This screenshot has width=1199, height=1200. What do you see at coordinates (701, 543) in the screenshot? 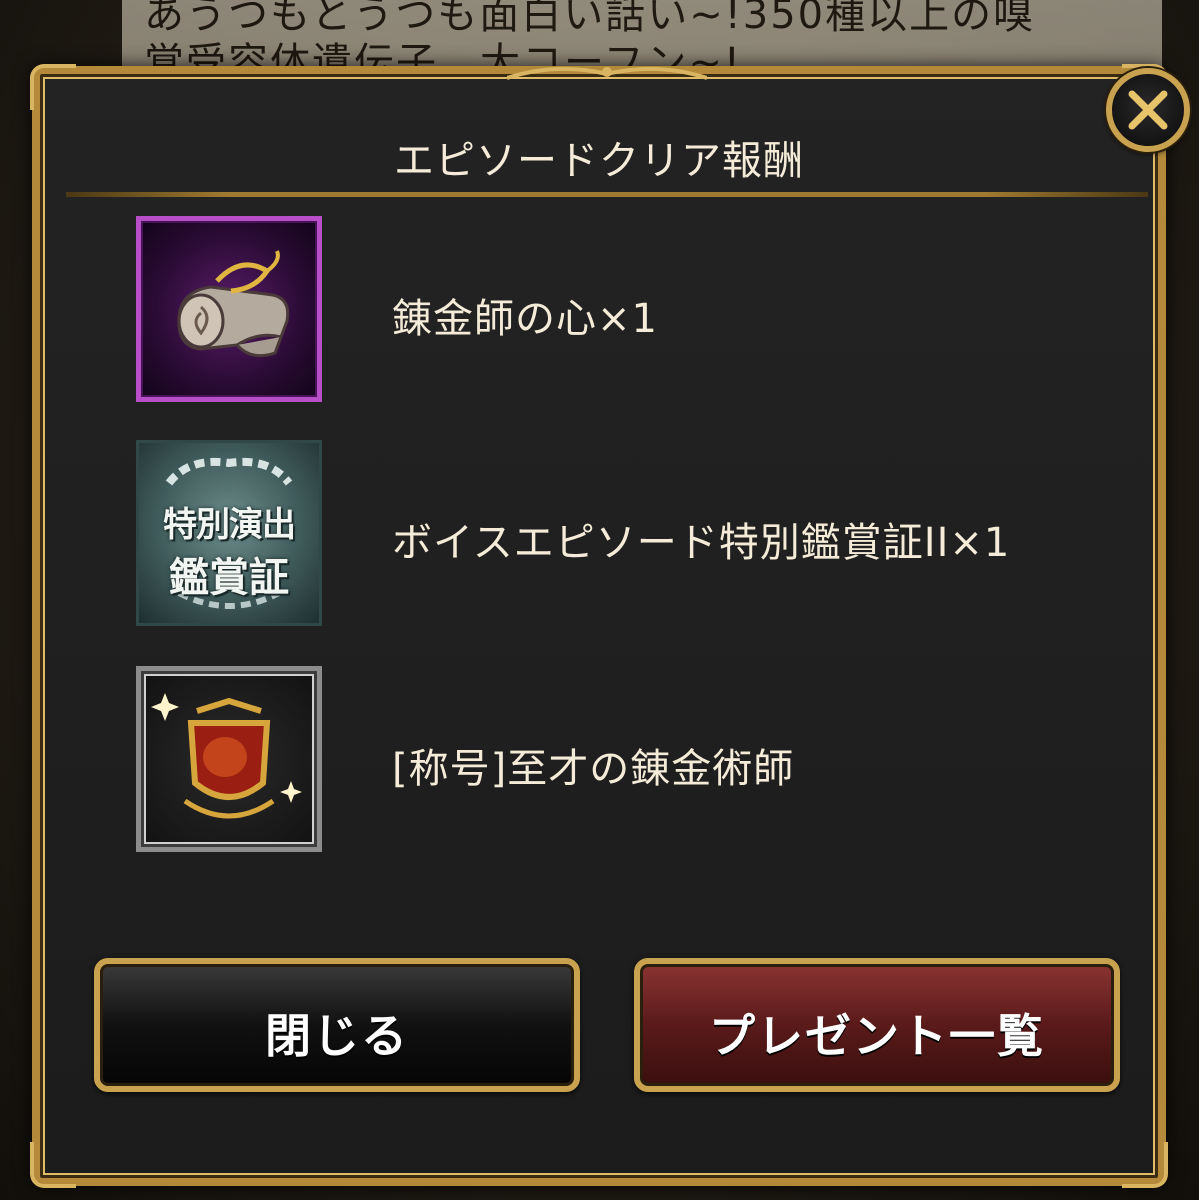
I see `reward-label: ボイスエピソード特別鑑賞証II×1` at bounding box center [701, 543].